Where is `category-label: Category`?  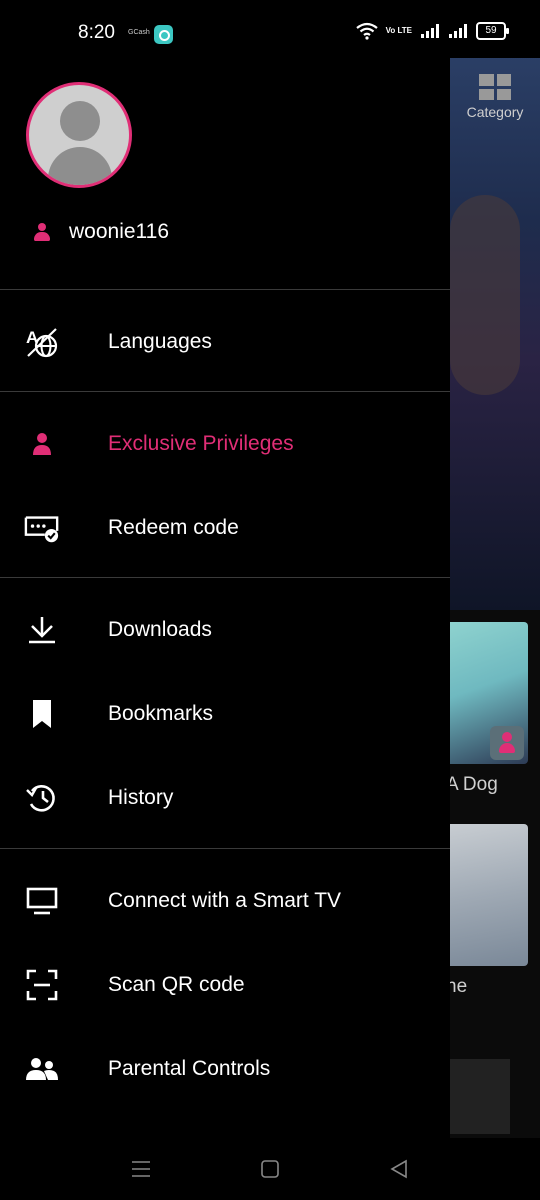
category-label: Category is located at coordinates (495, 112).